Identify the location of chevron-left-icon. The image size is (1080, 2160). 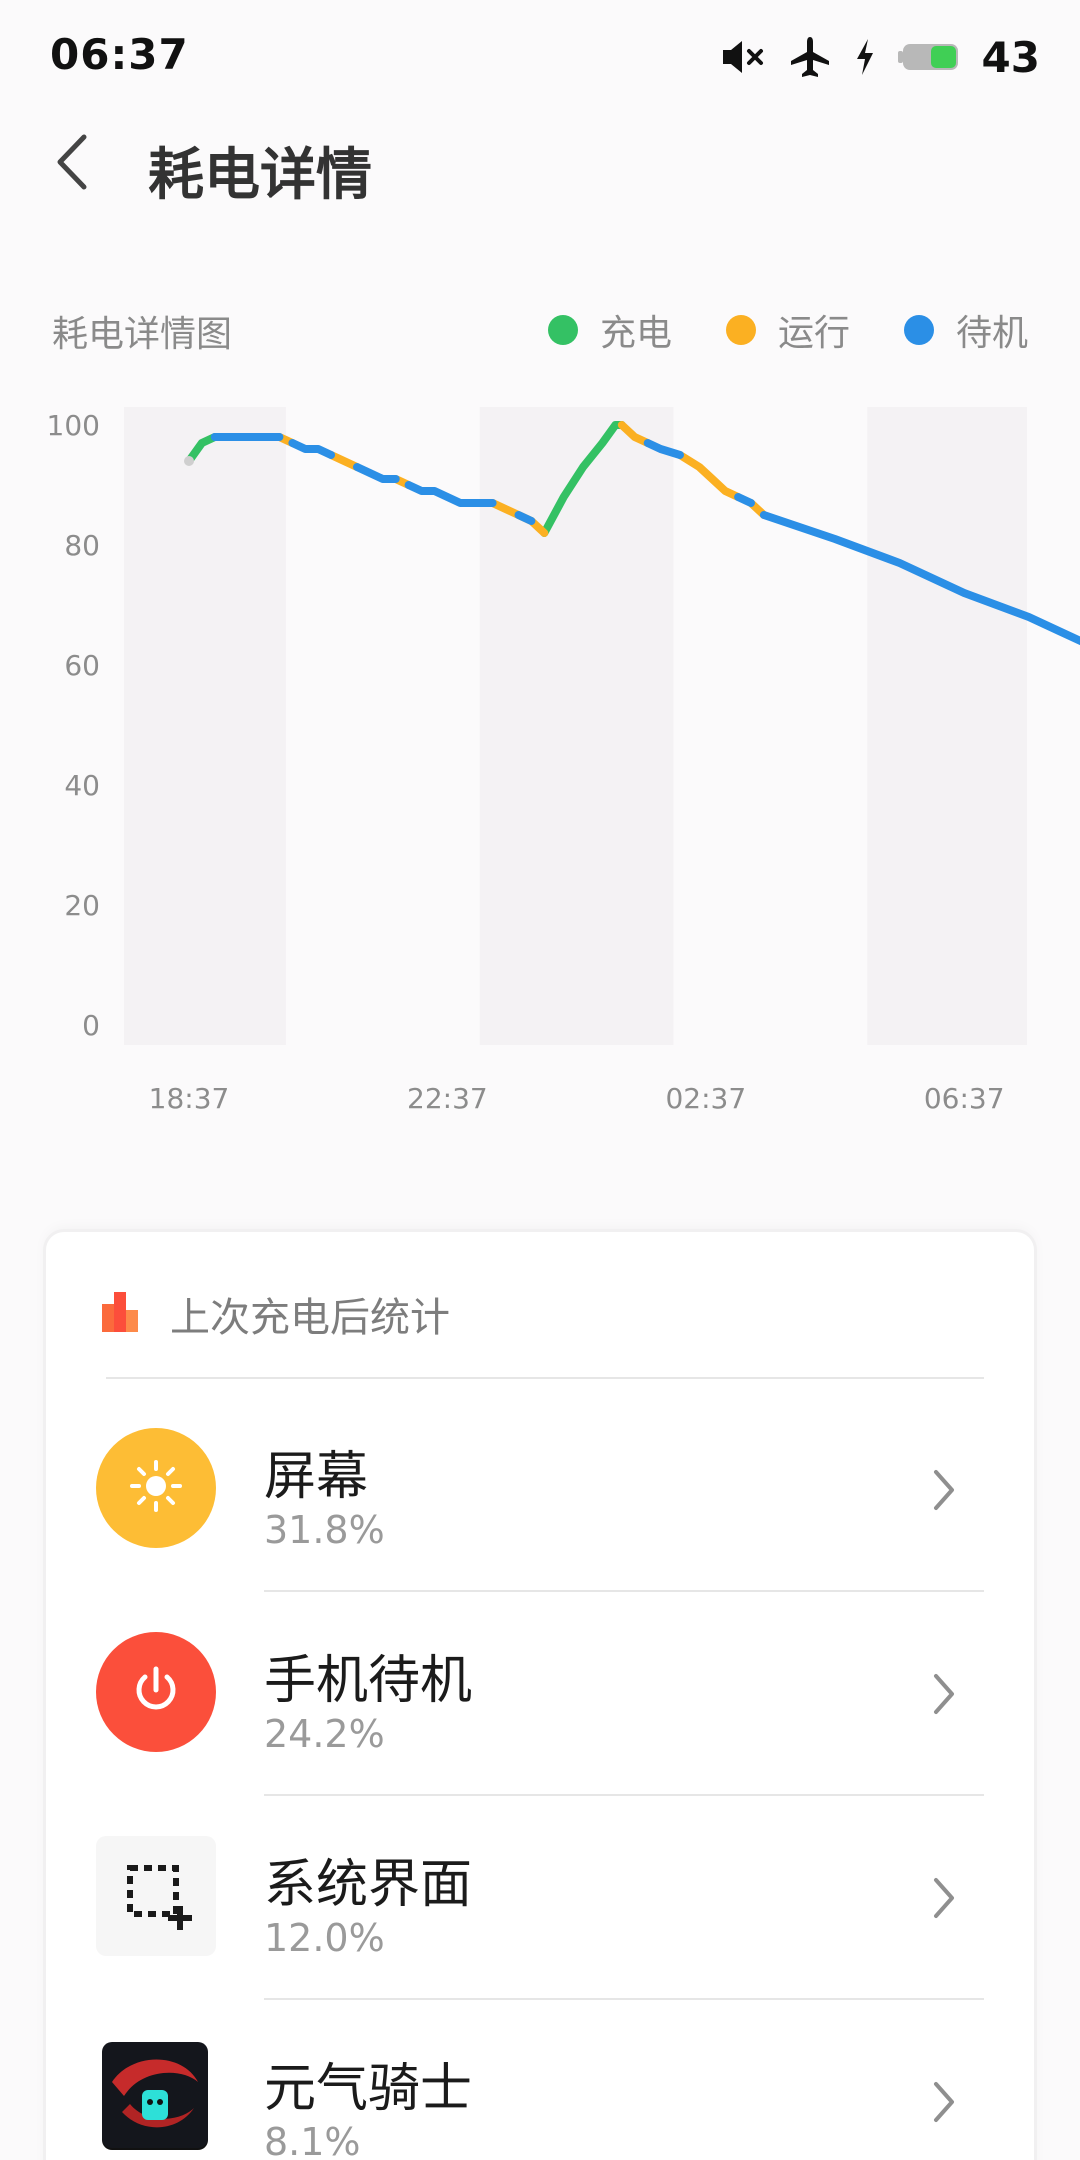
(72, 164).